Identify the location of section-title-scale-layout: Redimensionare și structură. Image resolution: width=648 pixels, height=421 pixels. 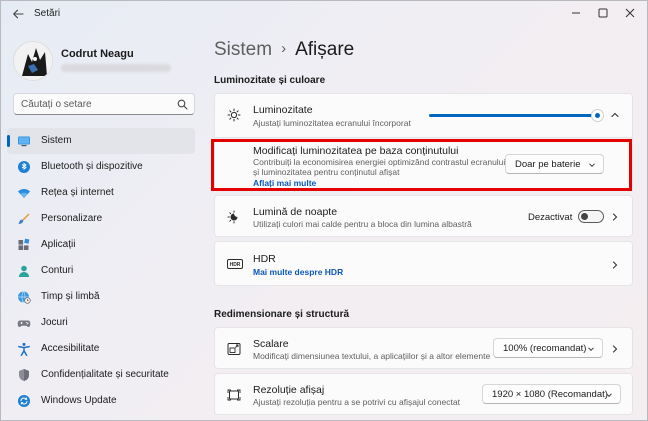
(282, 314).